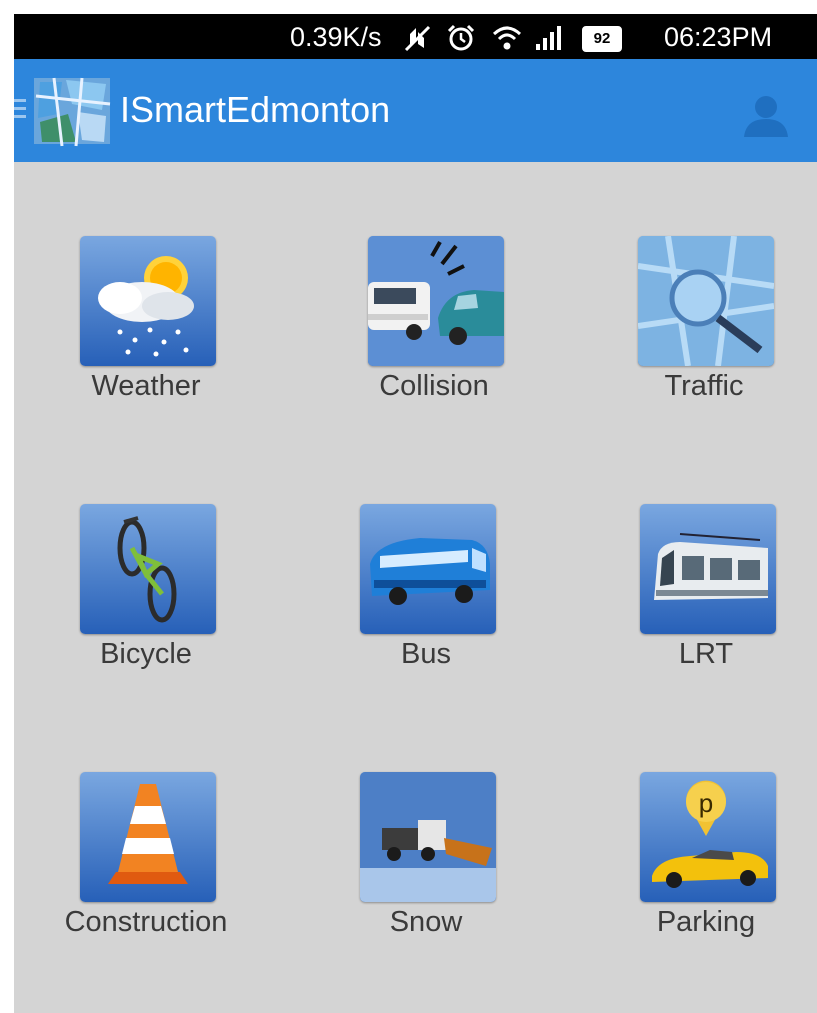 This screenshot has width=817, height=1013. What do you see at coordinates (434, 386) in the screenshot?
I see `tile-label: Collision` at bounding box center [434, 386].